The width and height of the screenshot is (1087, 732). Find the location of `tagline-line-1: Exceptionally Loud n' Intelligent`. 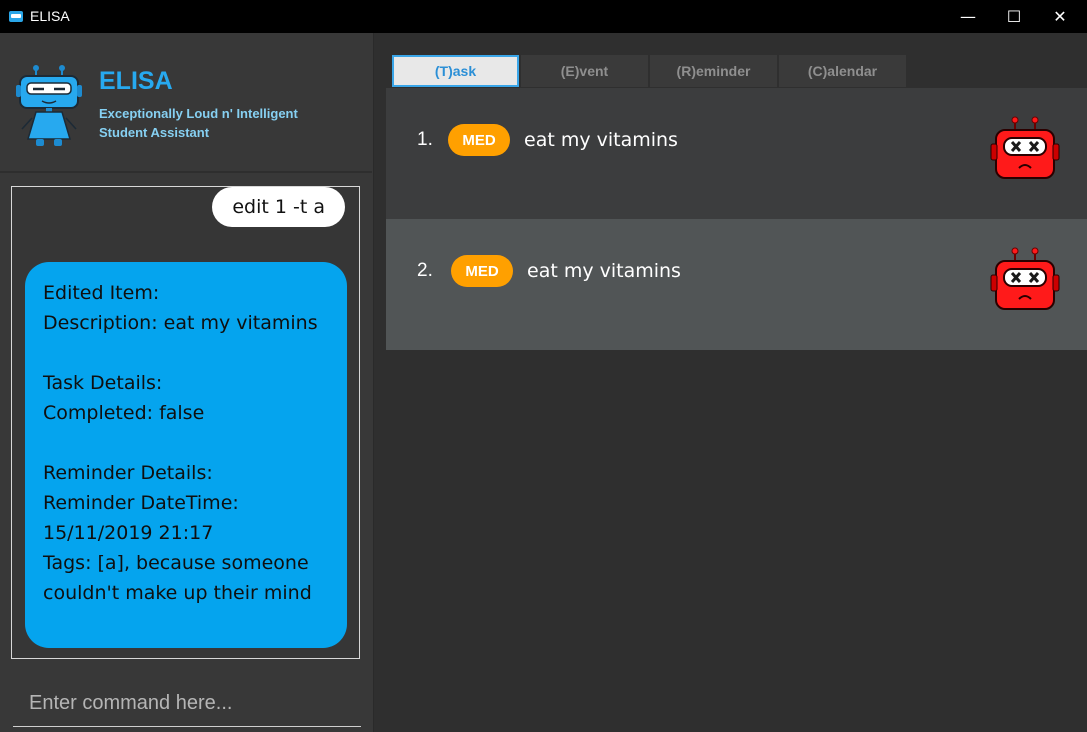

tagline-line-1: Exceptionally Loud n' Intelligent is located at coordinates (198, 113).